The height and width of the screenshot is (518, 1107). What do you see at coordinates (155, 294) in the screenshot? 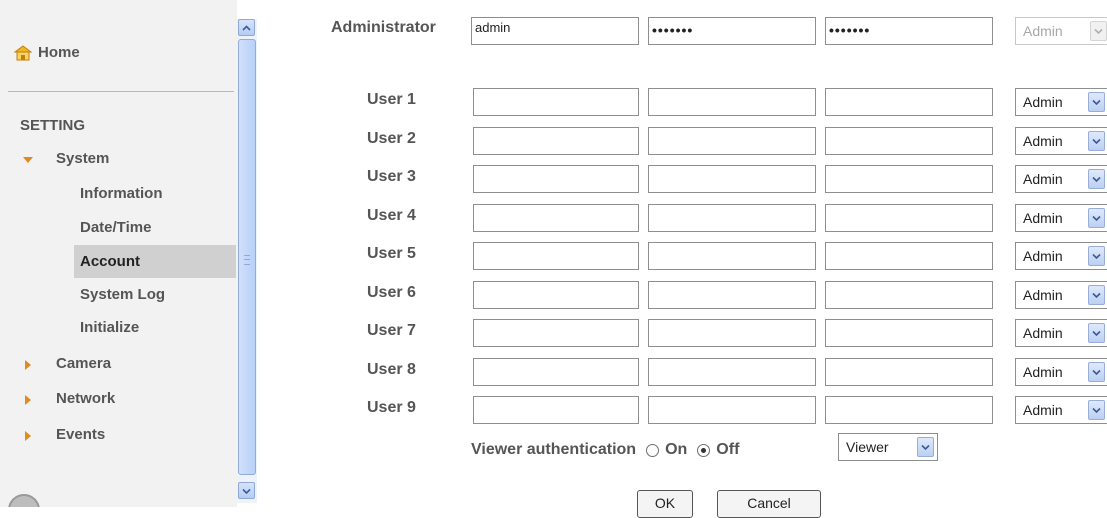
I see `sidebar-item-system-log: System Log` at bounding box center [155, 294].